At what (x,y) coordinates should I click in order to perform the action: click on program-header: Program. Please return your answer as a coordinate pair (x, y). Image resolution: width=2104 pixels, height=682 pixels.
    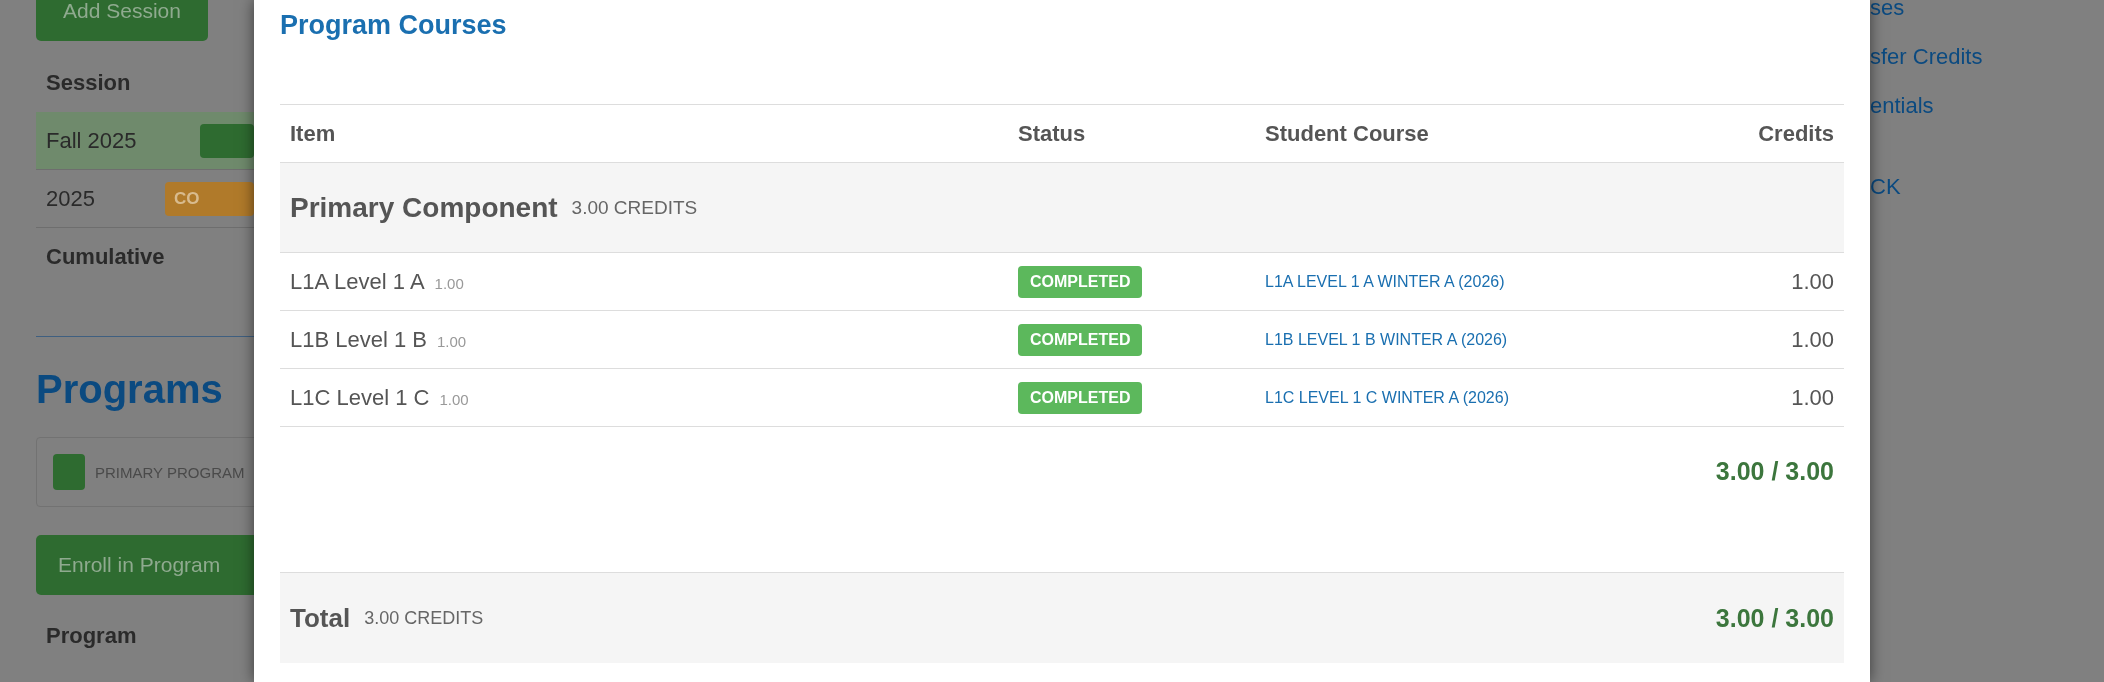
    Looking at the image, I should click on (91, 636).